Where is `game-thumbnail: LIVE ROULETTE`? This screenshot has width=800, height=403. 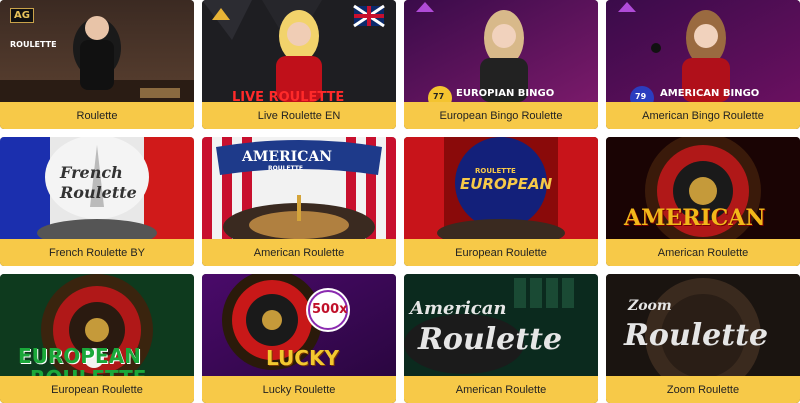 game-thumbnail: LIVE ROULETTE is located at coordinates (299, 51).